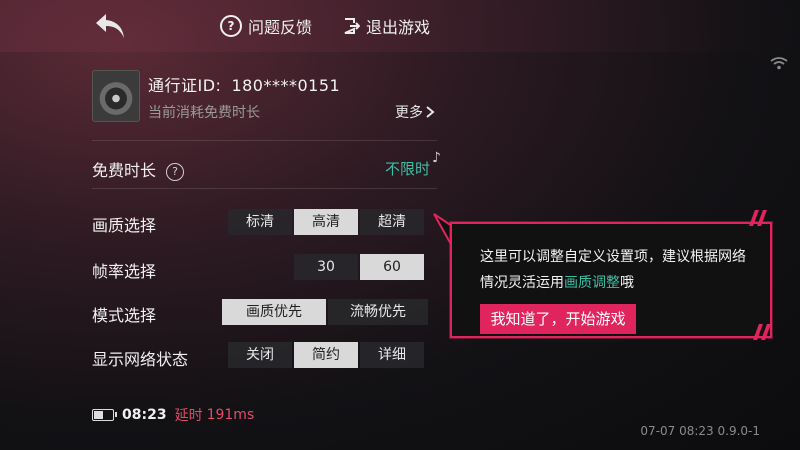 The width and height of the screenshot is (800, 450). What do you see at coordinates (700, 431) in the screenshot?
I see `version-info: 07-07 08:23 0.9.0-1` at bounding box center [700, 431].